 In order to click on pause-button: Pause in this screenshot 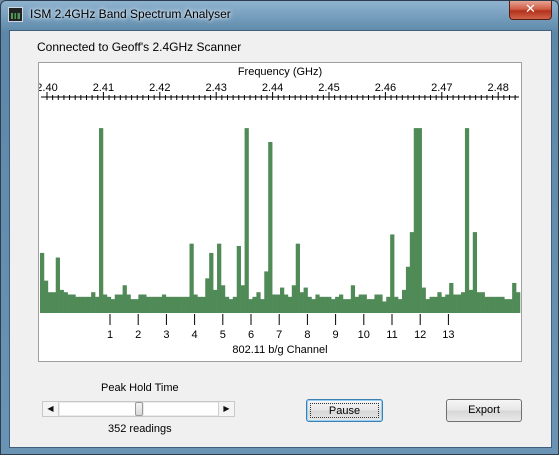, I will do `click(344, 410)`.